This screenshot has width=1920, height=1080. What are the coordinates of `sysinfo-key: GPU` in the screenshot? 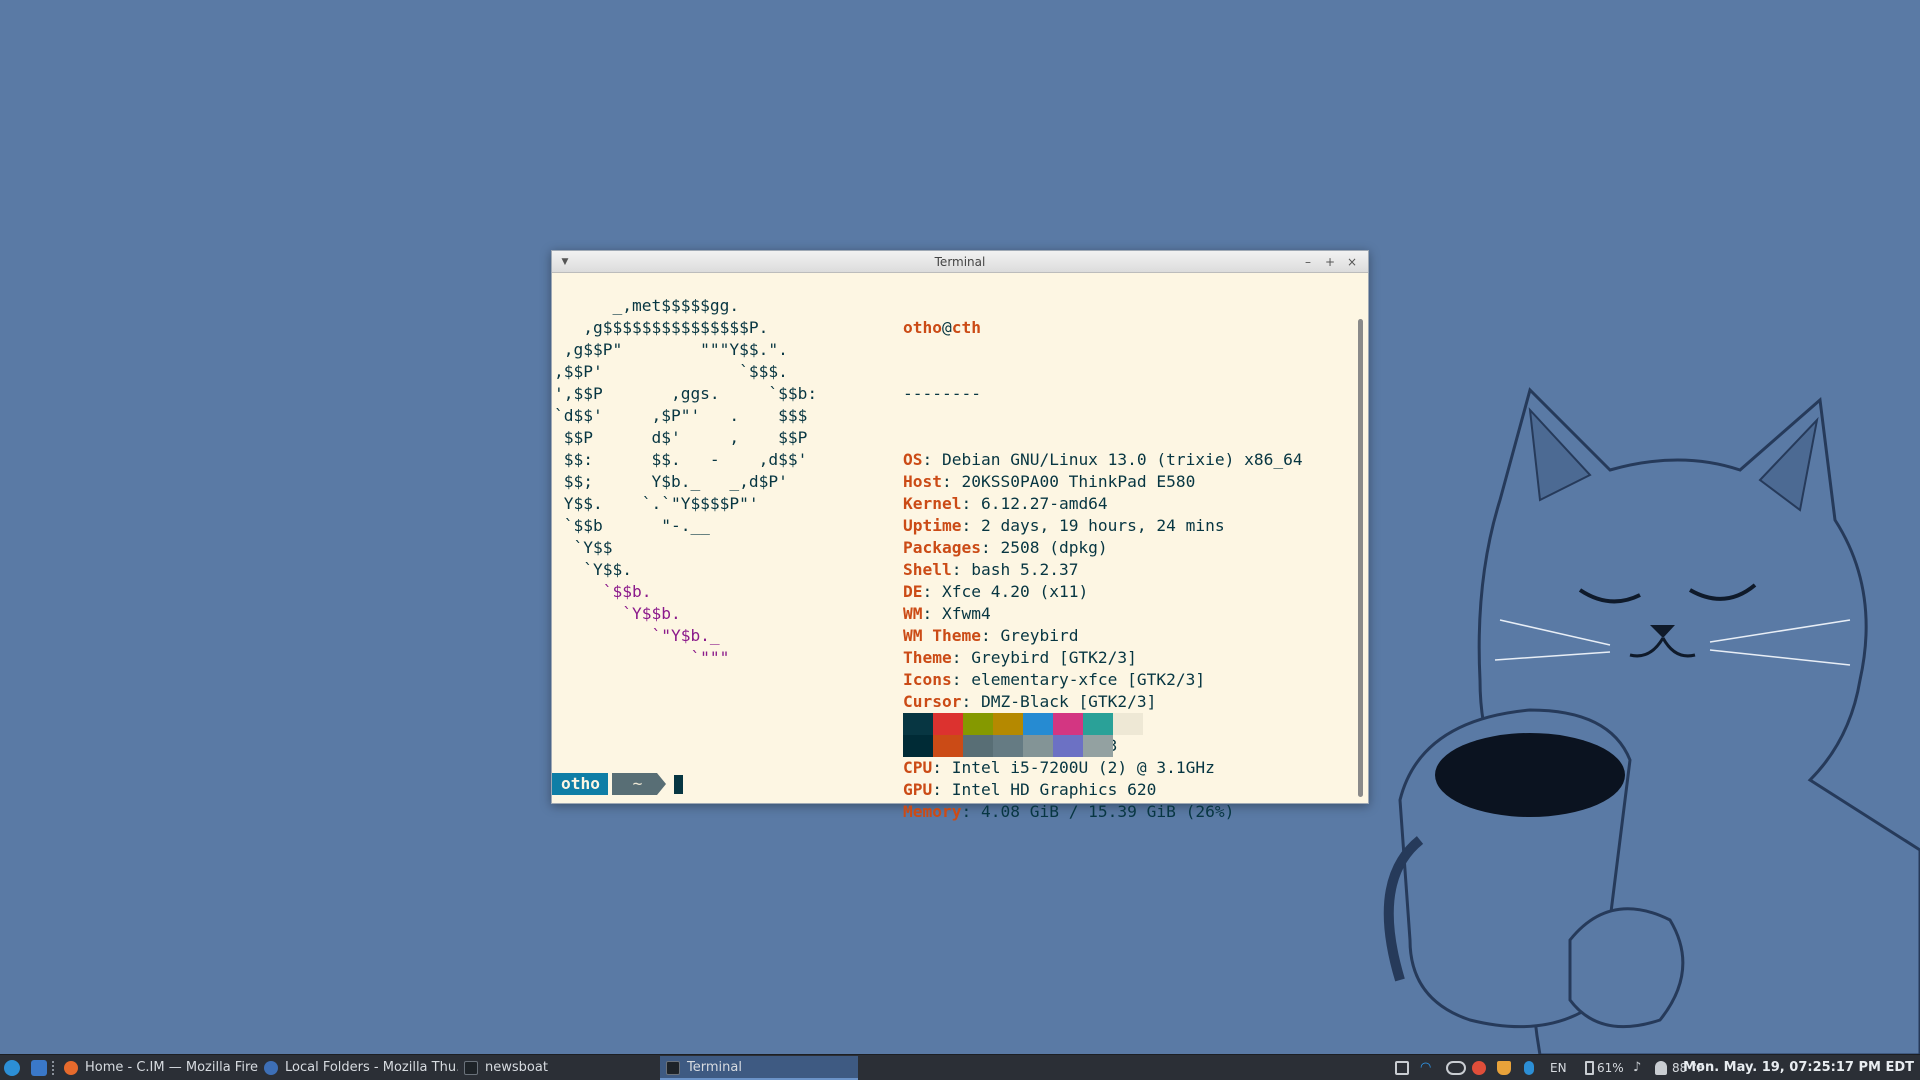 It's located at (918, 789).